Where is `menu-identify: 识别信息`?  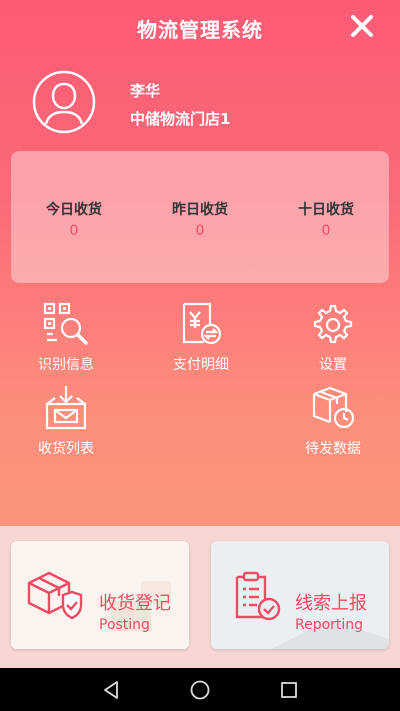
menu-identify: 识别信息 is located at coordinates (66, 337).